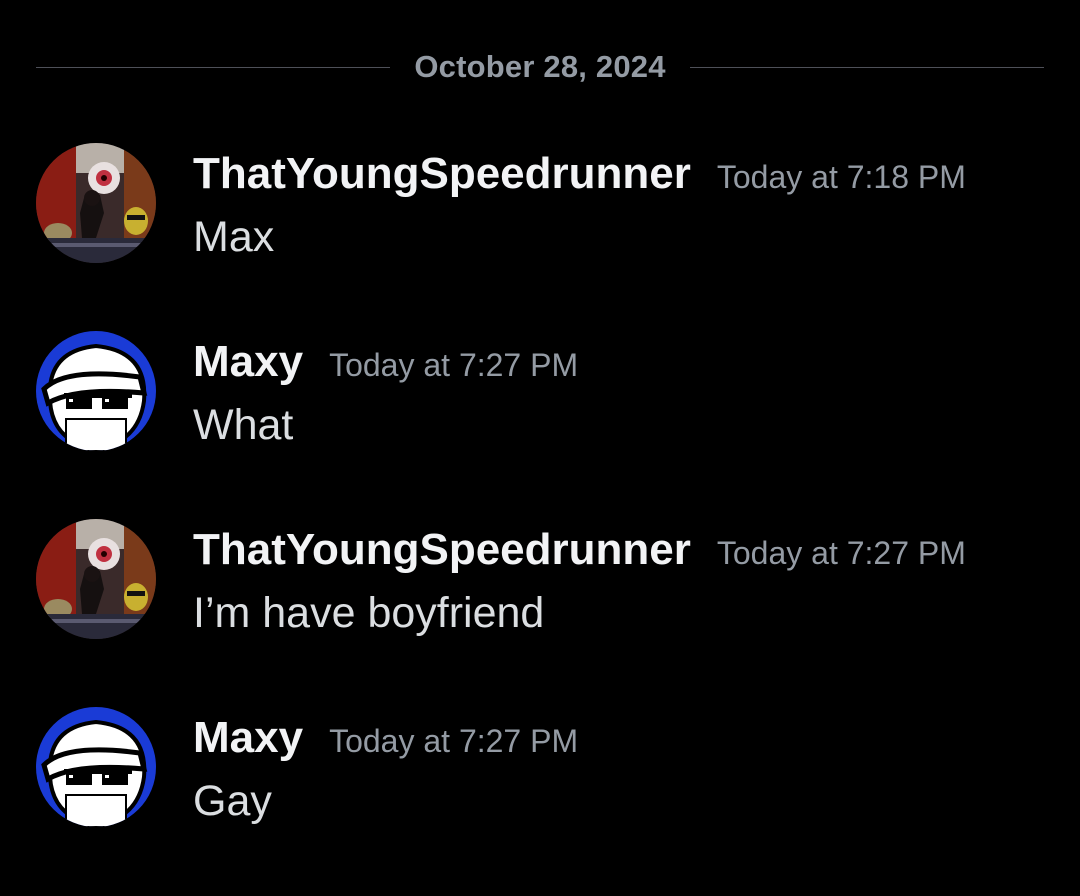 This screenshot has width=1080, height=896. What do you see at coordinates (841, 177) in the screenshot?
I see `timestamp: Today at 7:18 PM` at bounding box center [841, 177].